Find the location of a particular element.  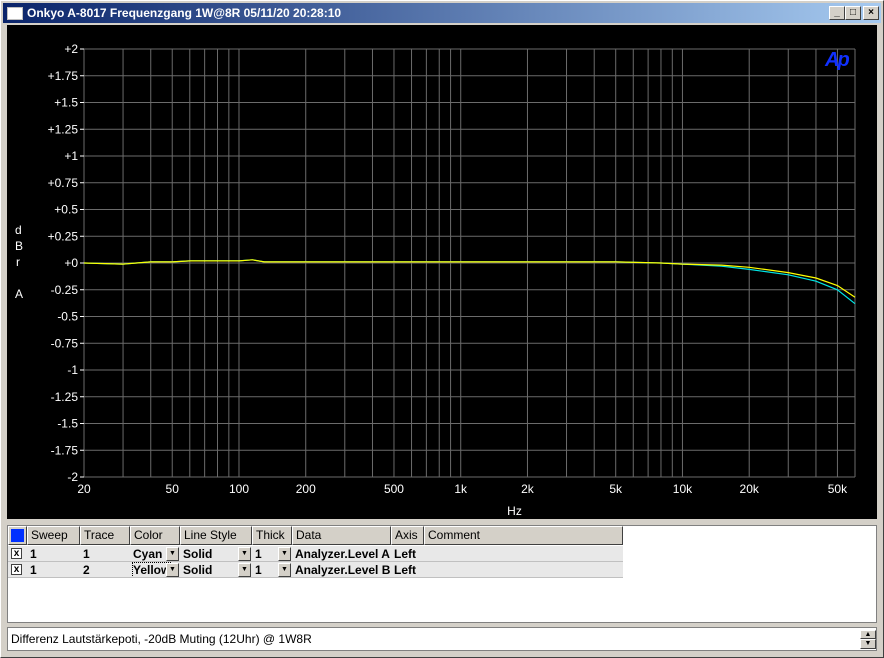

col-header-trace: Trace is located at coordinates (105, 535).